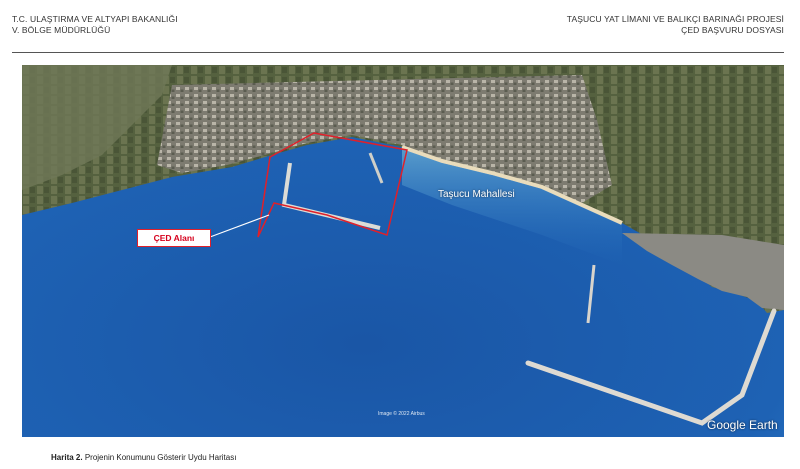 The height and width of the screenshot is (469, 800). I want to click on caption-number: Harita 2., so click(67, 457).